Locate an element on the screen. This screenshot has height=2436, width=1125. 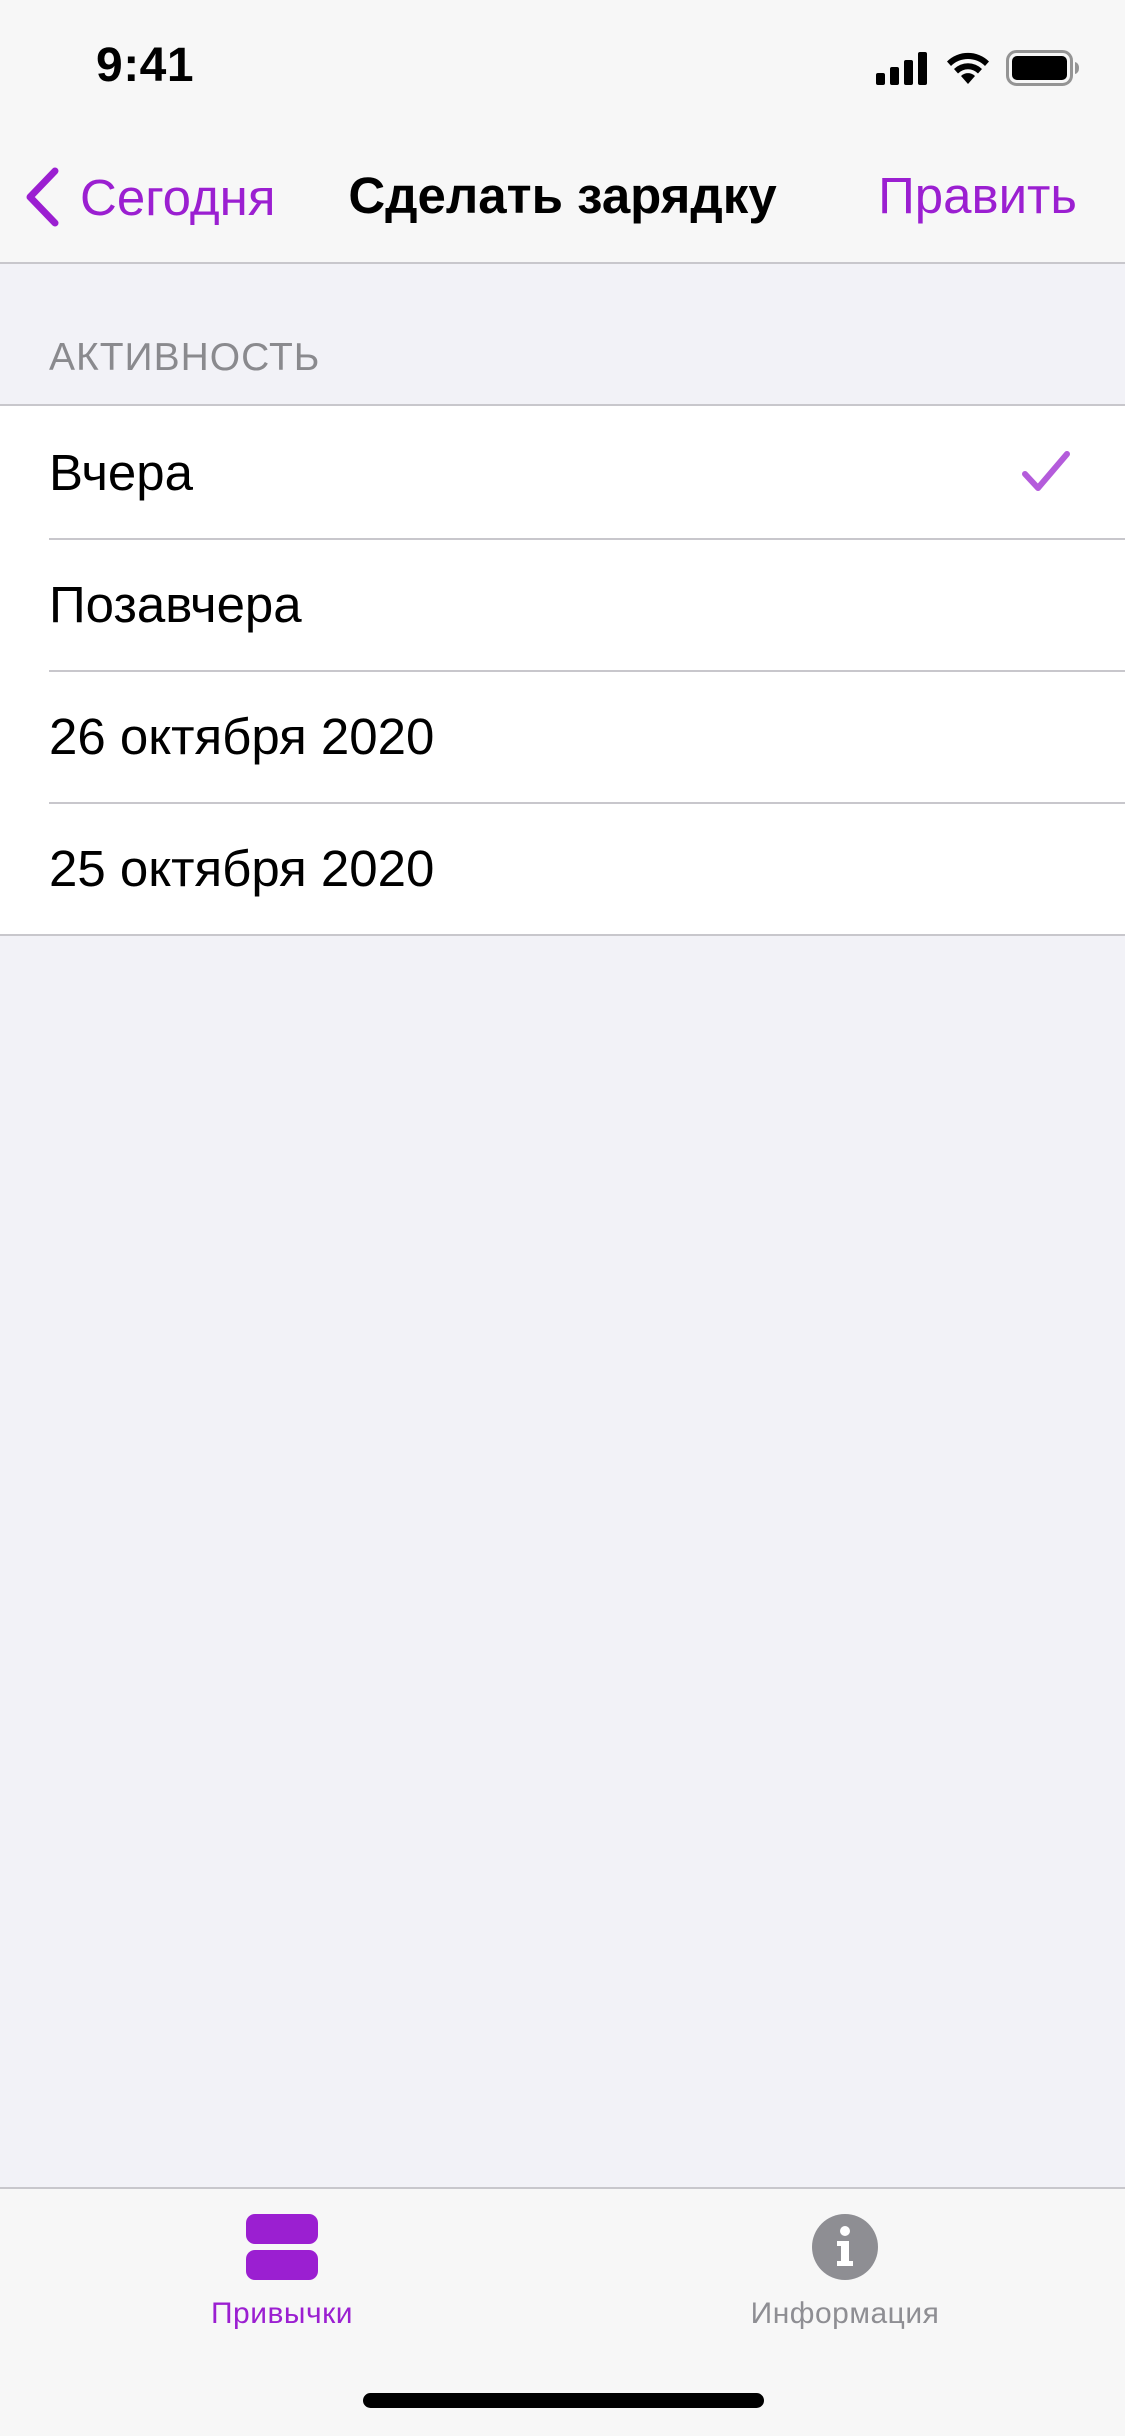
tab-info: Информация is located at coordinates (845, 2269).